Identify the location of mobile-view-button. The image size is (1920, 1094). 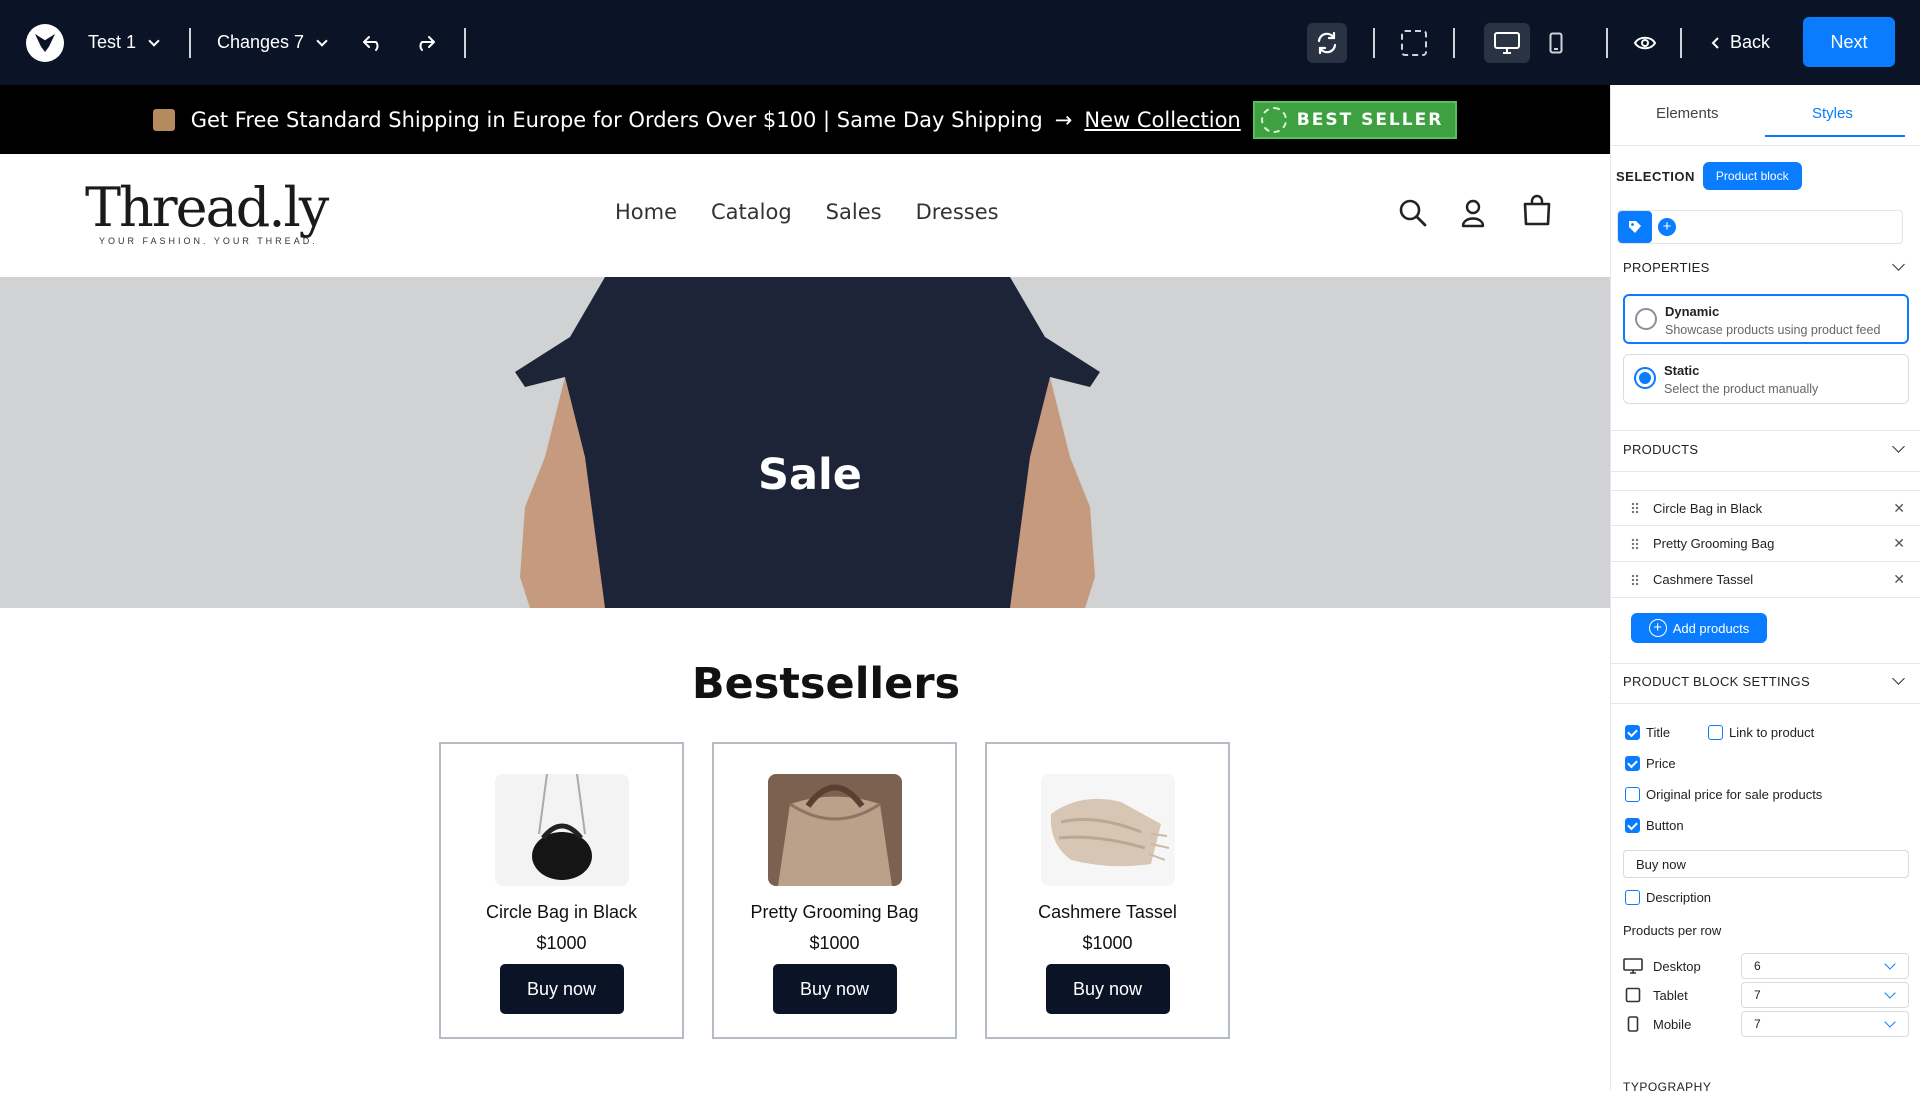
(1556, 42).